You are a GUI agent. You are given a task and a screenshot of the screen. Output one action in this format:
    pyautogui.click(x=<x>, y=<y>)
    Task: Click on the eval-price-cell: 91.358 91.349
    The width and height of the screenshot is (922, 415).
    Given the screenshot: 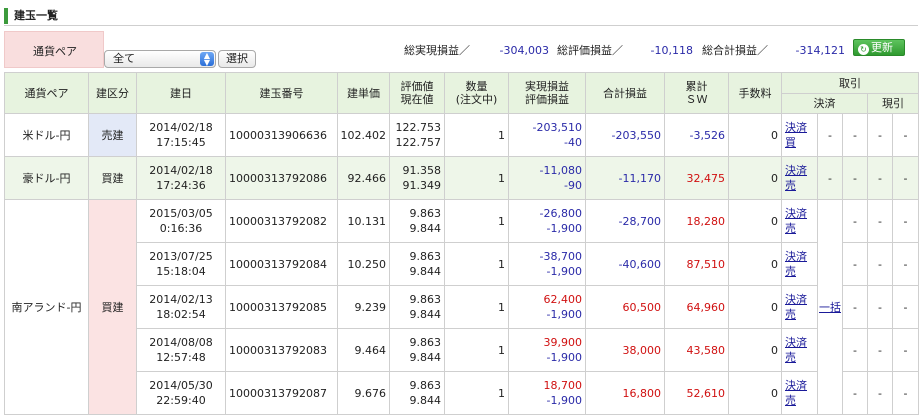 What is the action you would take?
    pyautogui.click(x=417, y=178)
    